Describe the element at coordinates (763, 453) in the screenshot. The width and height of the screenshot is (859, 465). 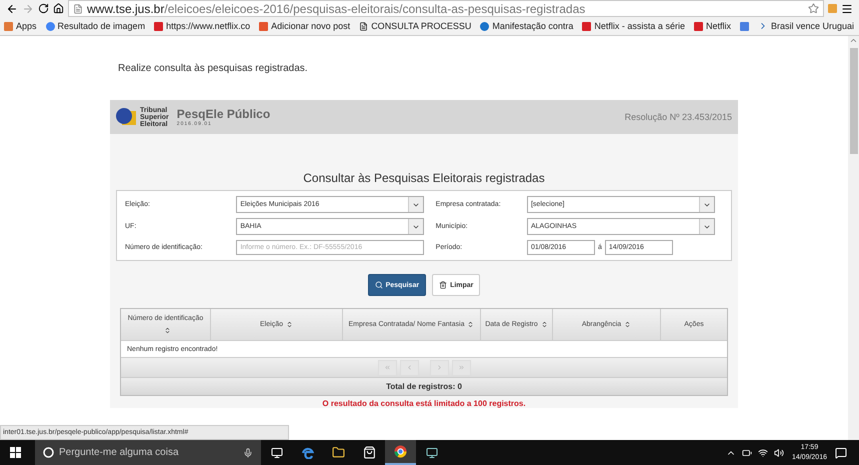
I see `wifi-icon` at that location.